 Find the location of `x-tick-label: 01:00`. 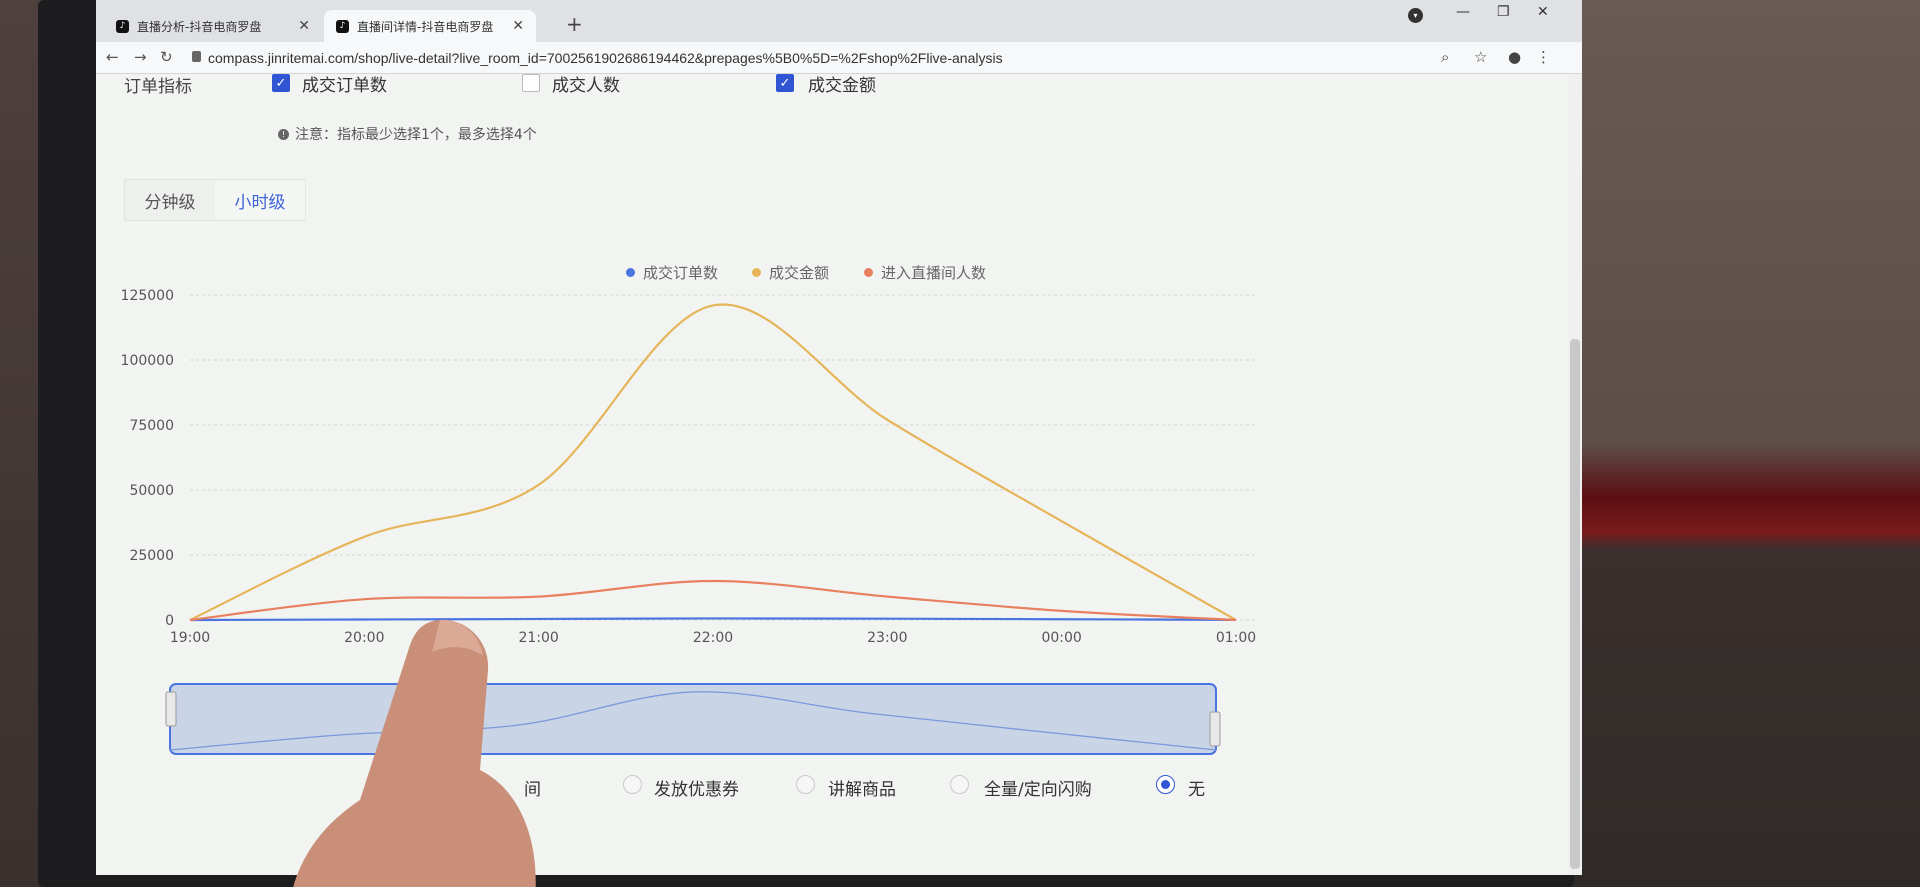

x-tick-label: 01:00 is located at coordinates (1236, 638).